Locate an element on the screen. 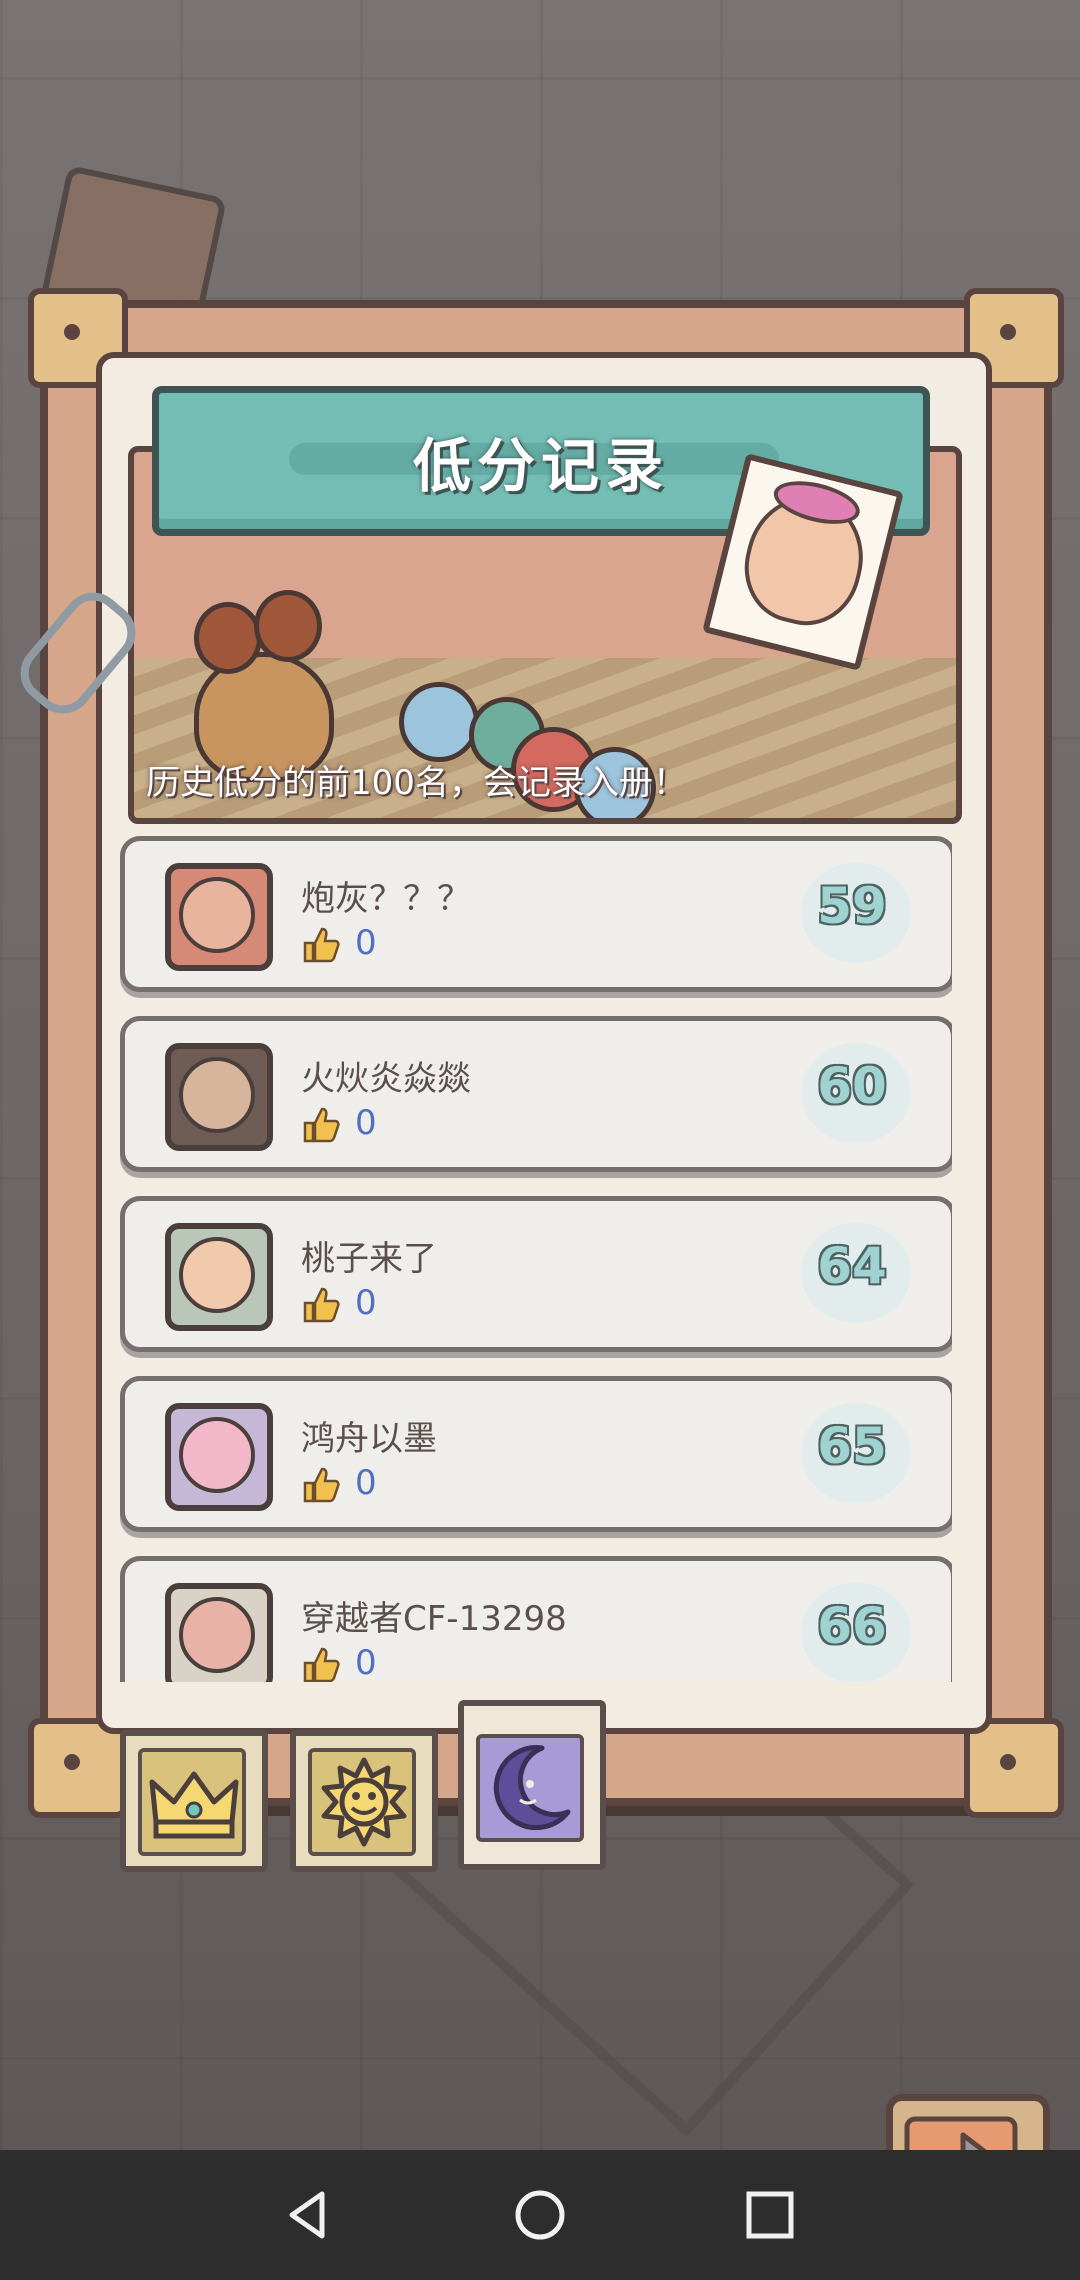  snail-avatar is located at coordinates (219, 1632).